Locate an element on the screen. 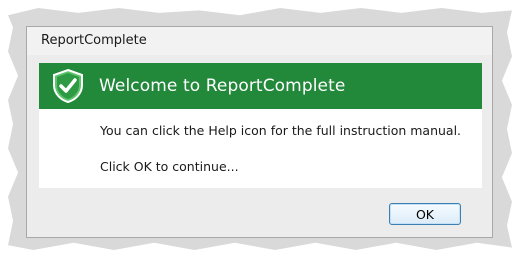  window-title: ReportComplete is located at coordinates (94, 40).